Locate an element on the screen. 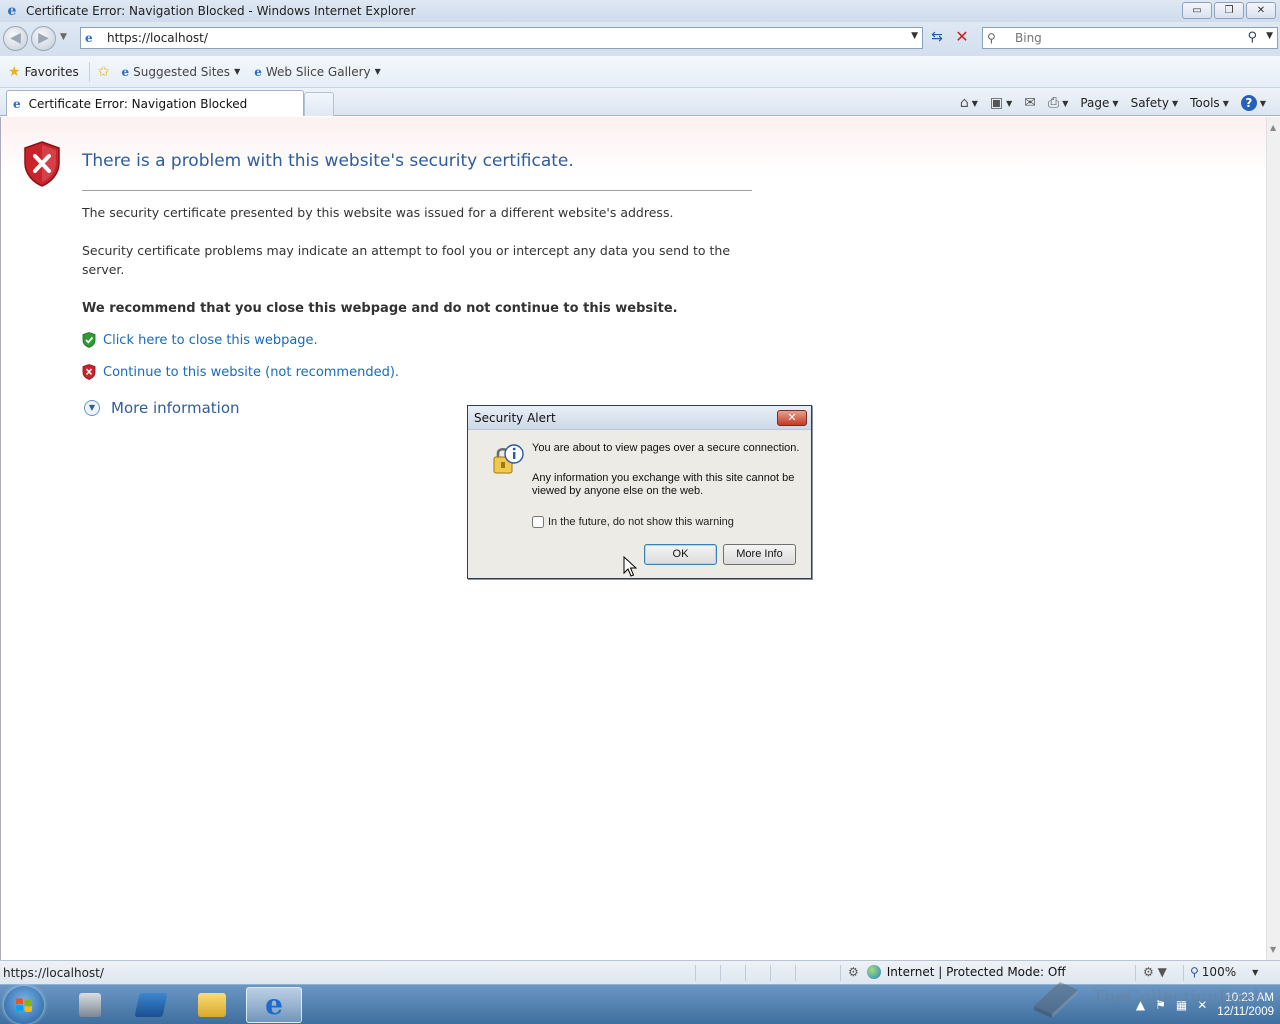 This screenshot has height=1024, width=1280. taskbar-powershell is located at coordinates (151, 1005).